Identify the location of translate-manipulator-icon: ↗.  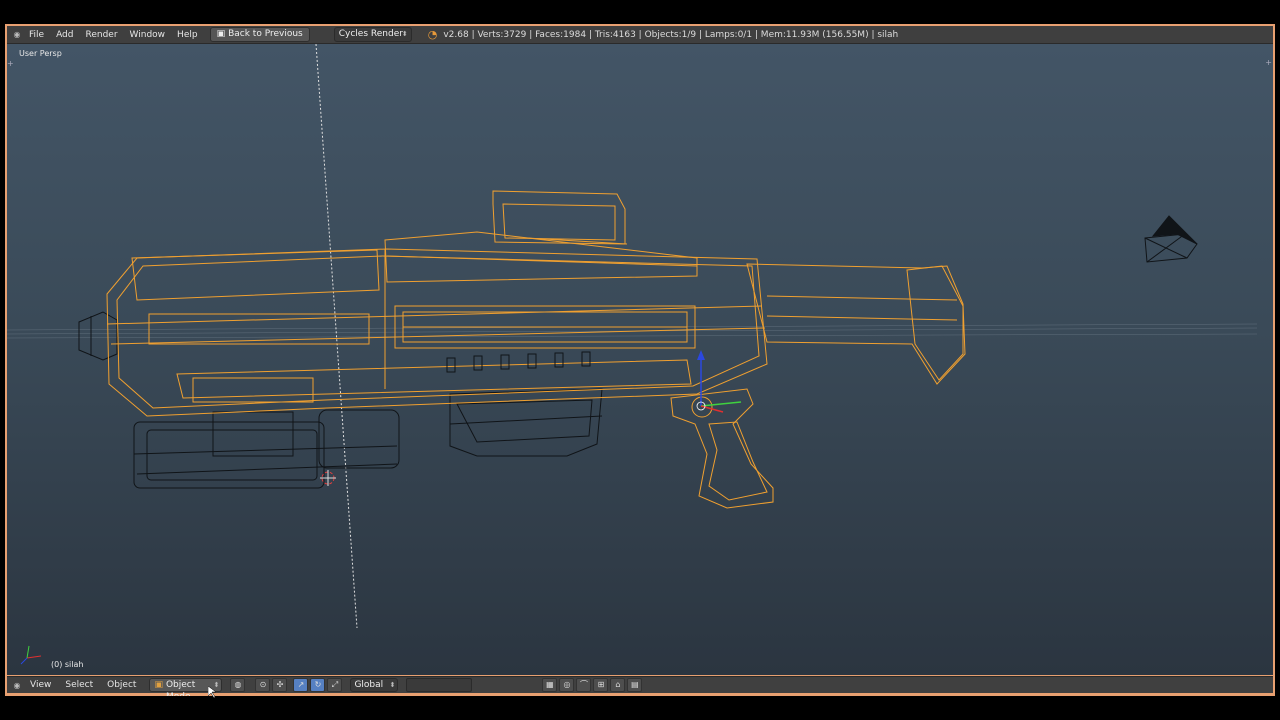
(301, 685).